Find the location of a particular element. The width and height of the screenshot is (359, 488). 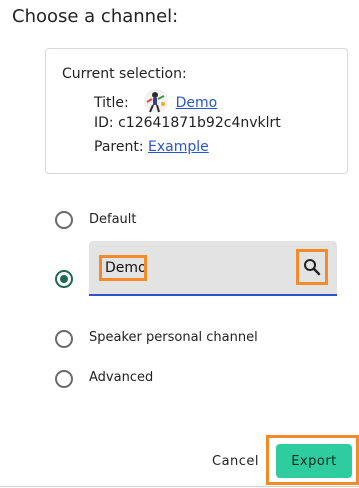

parent-label: Parent: is located at coordinates (119, 147).